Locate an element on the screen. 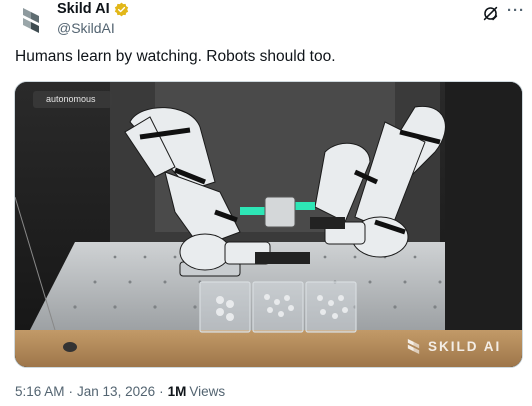 The width and height of the screenshot is (532, 406). views-label: Views is located at coordinates (207, 391).